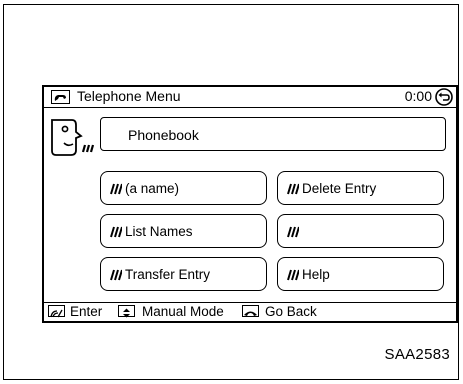 The width and height of the screenshot is (463, 384). Describe the element at coordinates (291, 311) in the screenshot. I see `go-back-label: Go Back` at that location.